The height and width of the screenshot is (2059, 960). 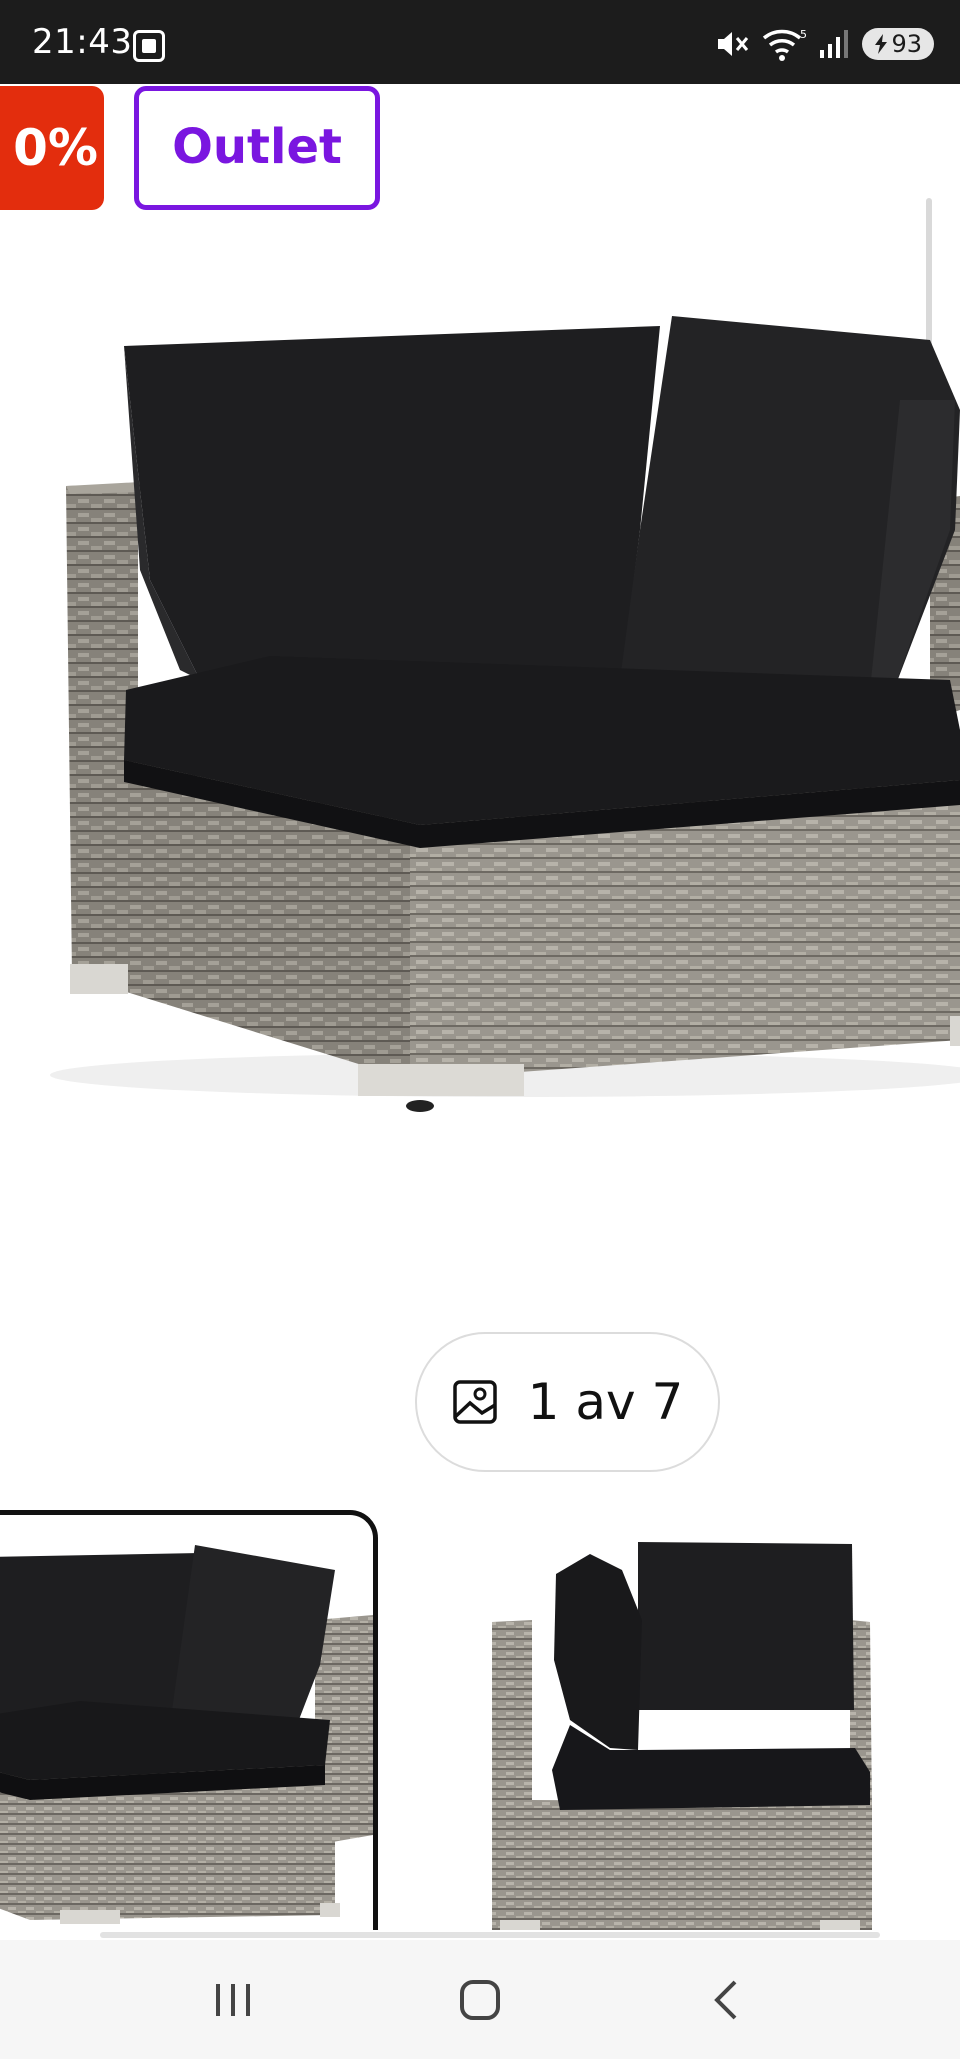 I want to click on recents-icon, so click(x=233, y=1999).